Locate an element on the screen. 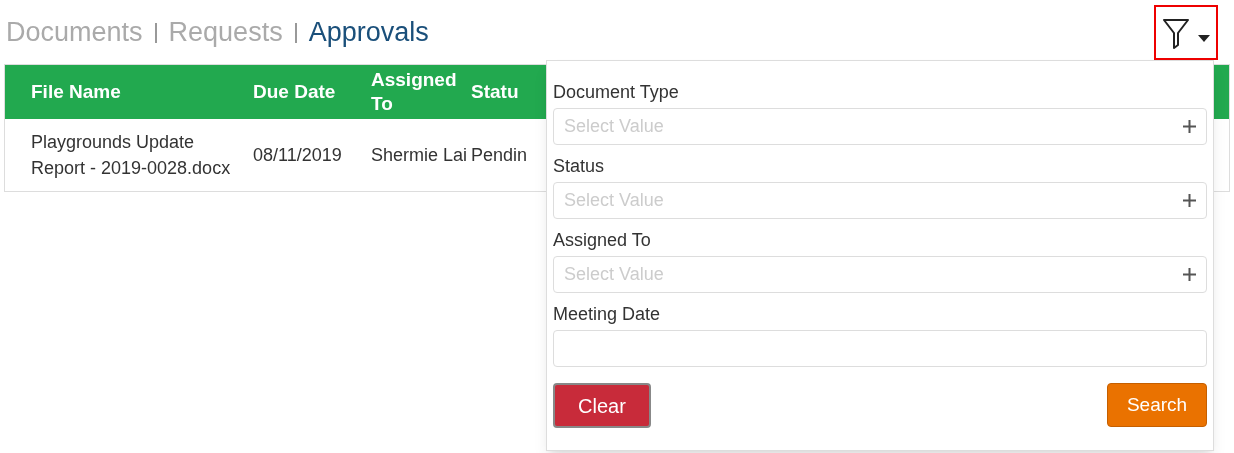 The width and height of the screenshot is (1234, 453). field-label: Document Type is located at coordinates (616, 92).